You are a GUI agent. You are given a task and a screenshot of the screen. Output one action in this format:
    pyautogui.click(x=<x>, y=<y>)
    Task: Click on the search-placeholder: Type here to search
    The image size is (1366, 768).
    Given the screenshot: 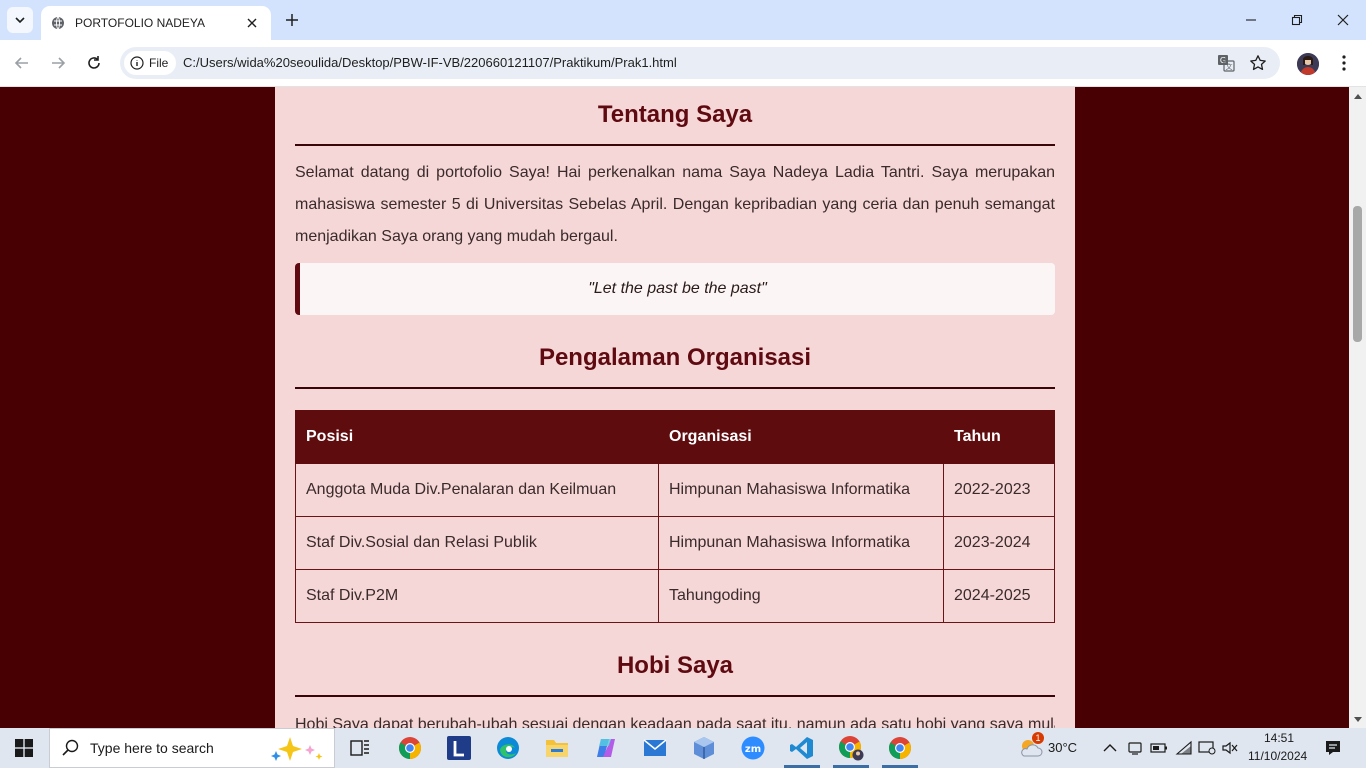 What is the action you would take?
    pyautogui.click(x=152, y=748)
    